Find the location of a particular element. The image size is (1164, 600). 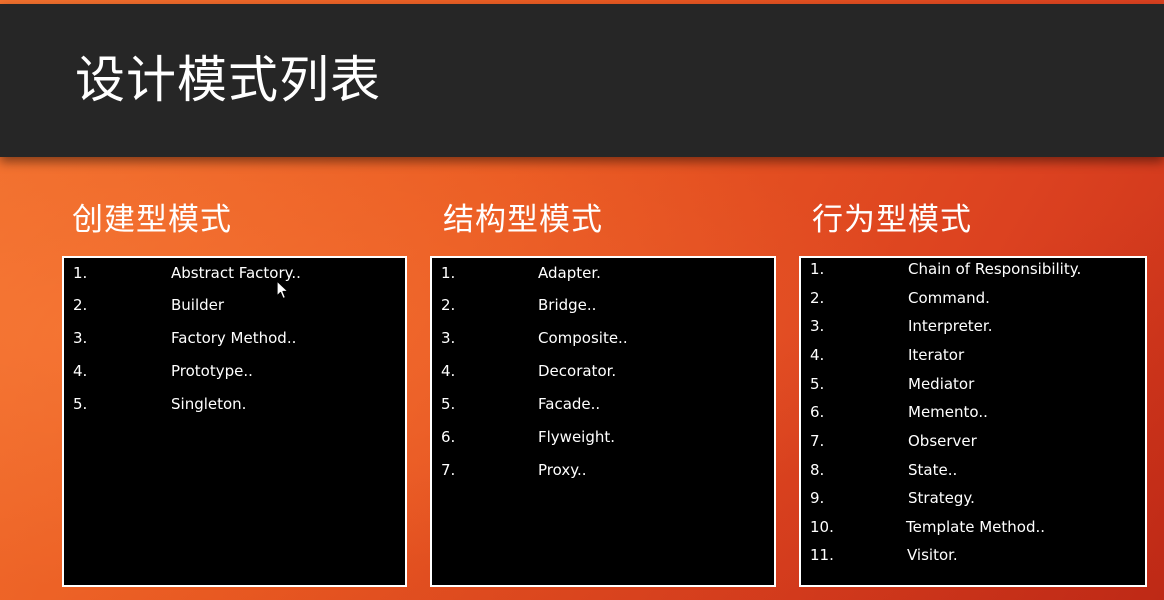

list-item: 6. Memento.. is located at coordinates (973, 412).